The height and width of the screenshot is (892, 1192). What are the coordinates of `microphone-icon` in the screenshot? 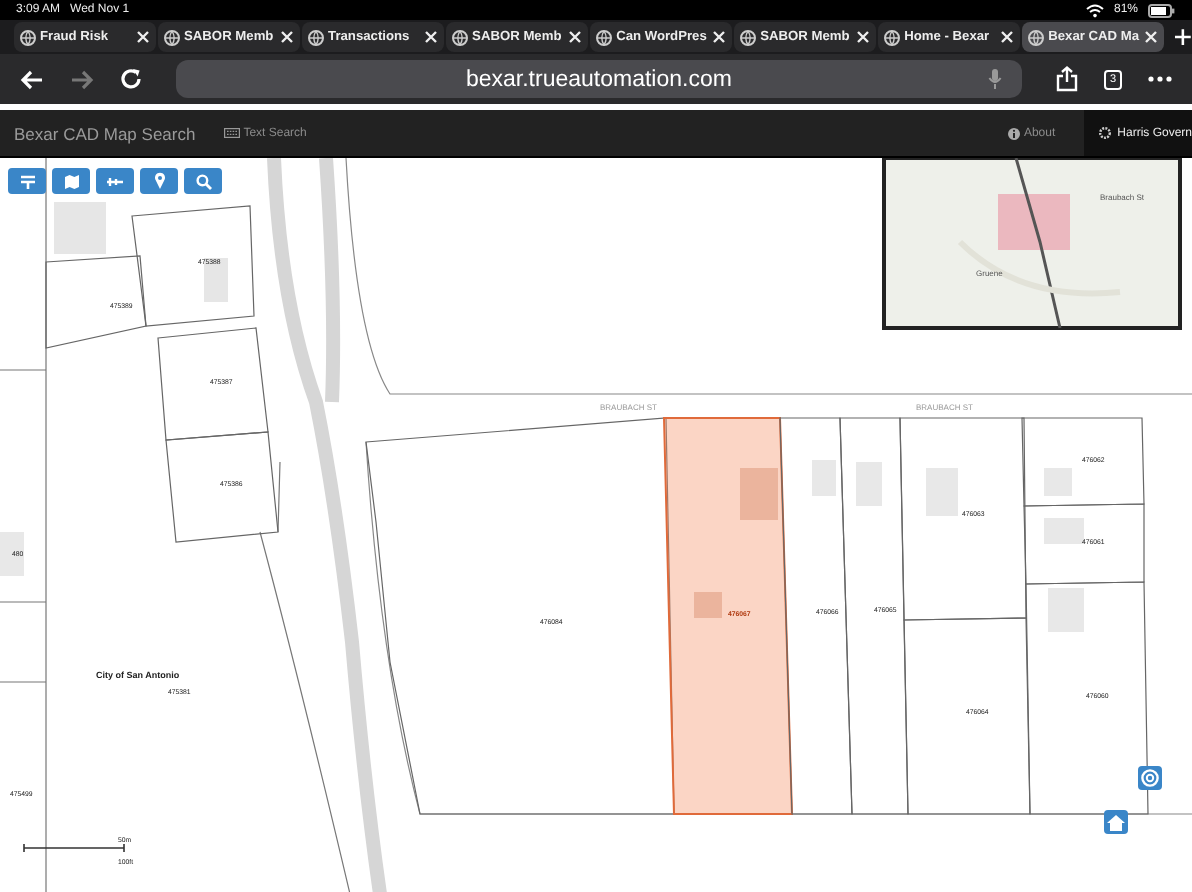 It's located at (994, 79).